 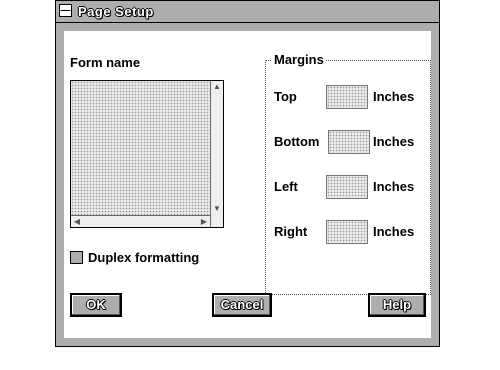 I want to click on help-button: Help, so click(x=397, y=305).